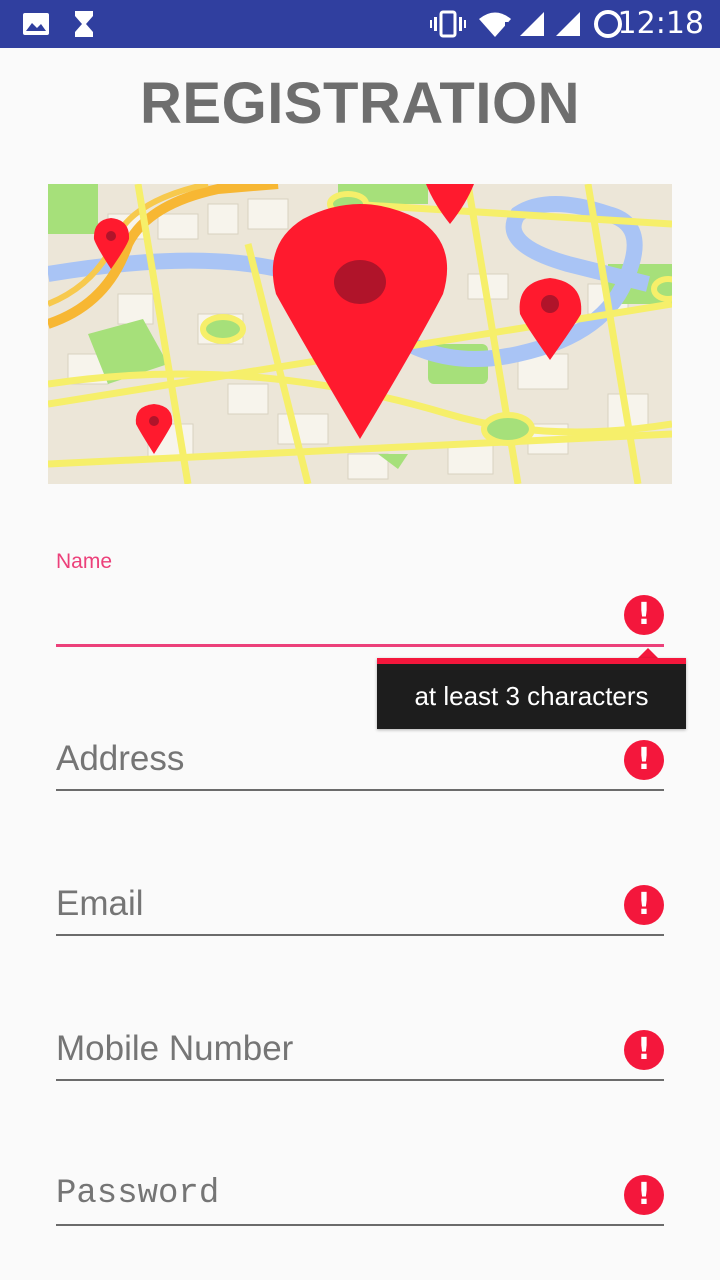 The height and width of the screenshot is (1280, 720). I want to click on wifi-icon, so click(496, 24).